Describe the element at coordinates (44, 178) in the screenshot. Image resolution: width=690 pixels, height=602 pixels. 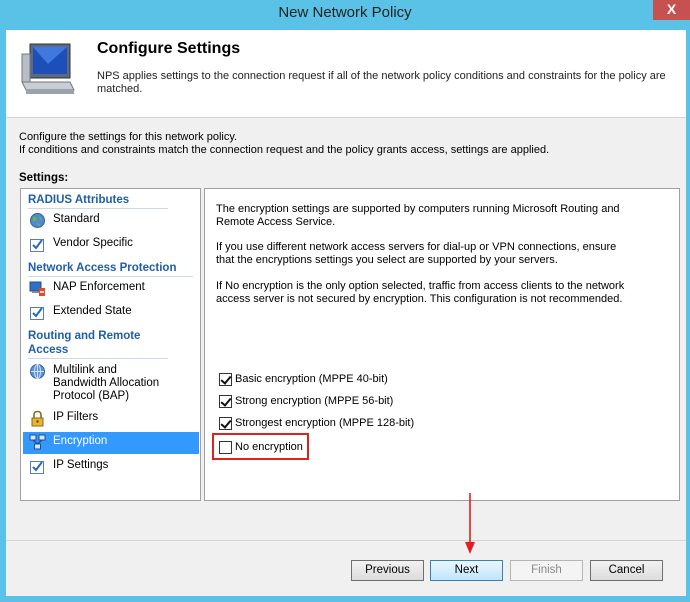
I see `settings-label: Settings:` at that location.